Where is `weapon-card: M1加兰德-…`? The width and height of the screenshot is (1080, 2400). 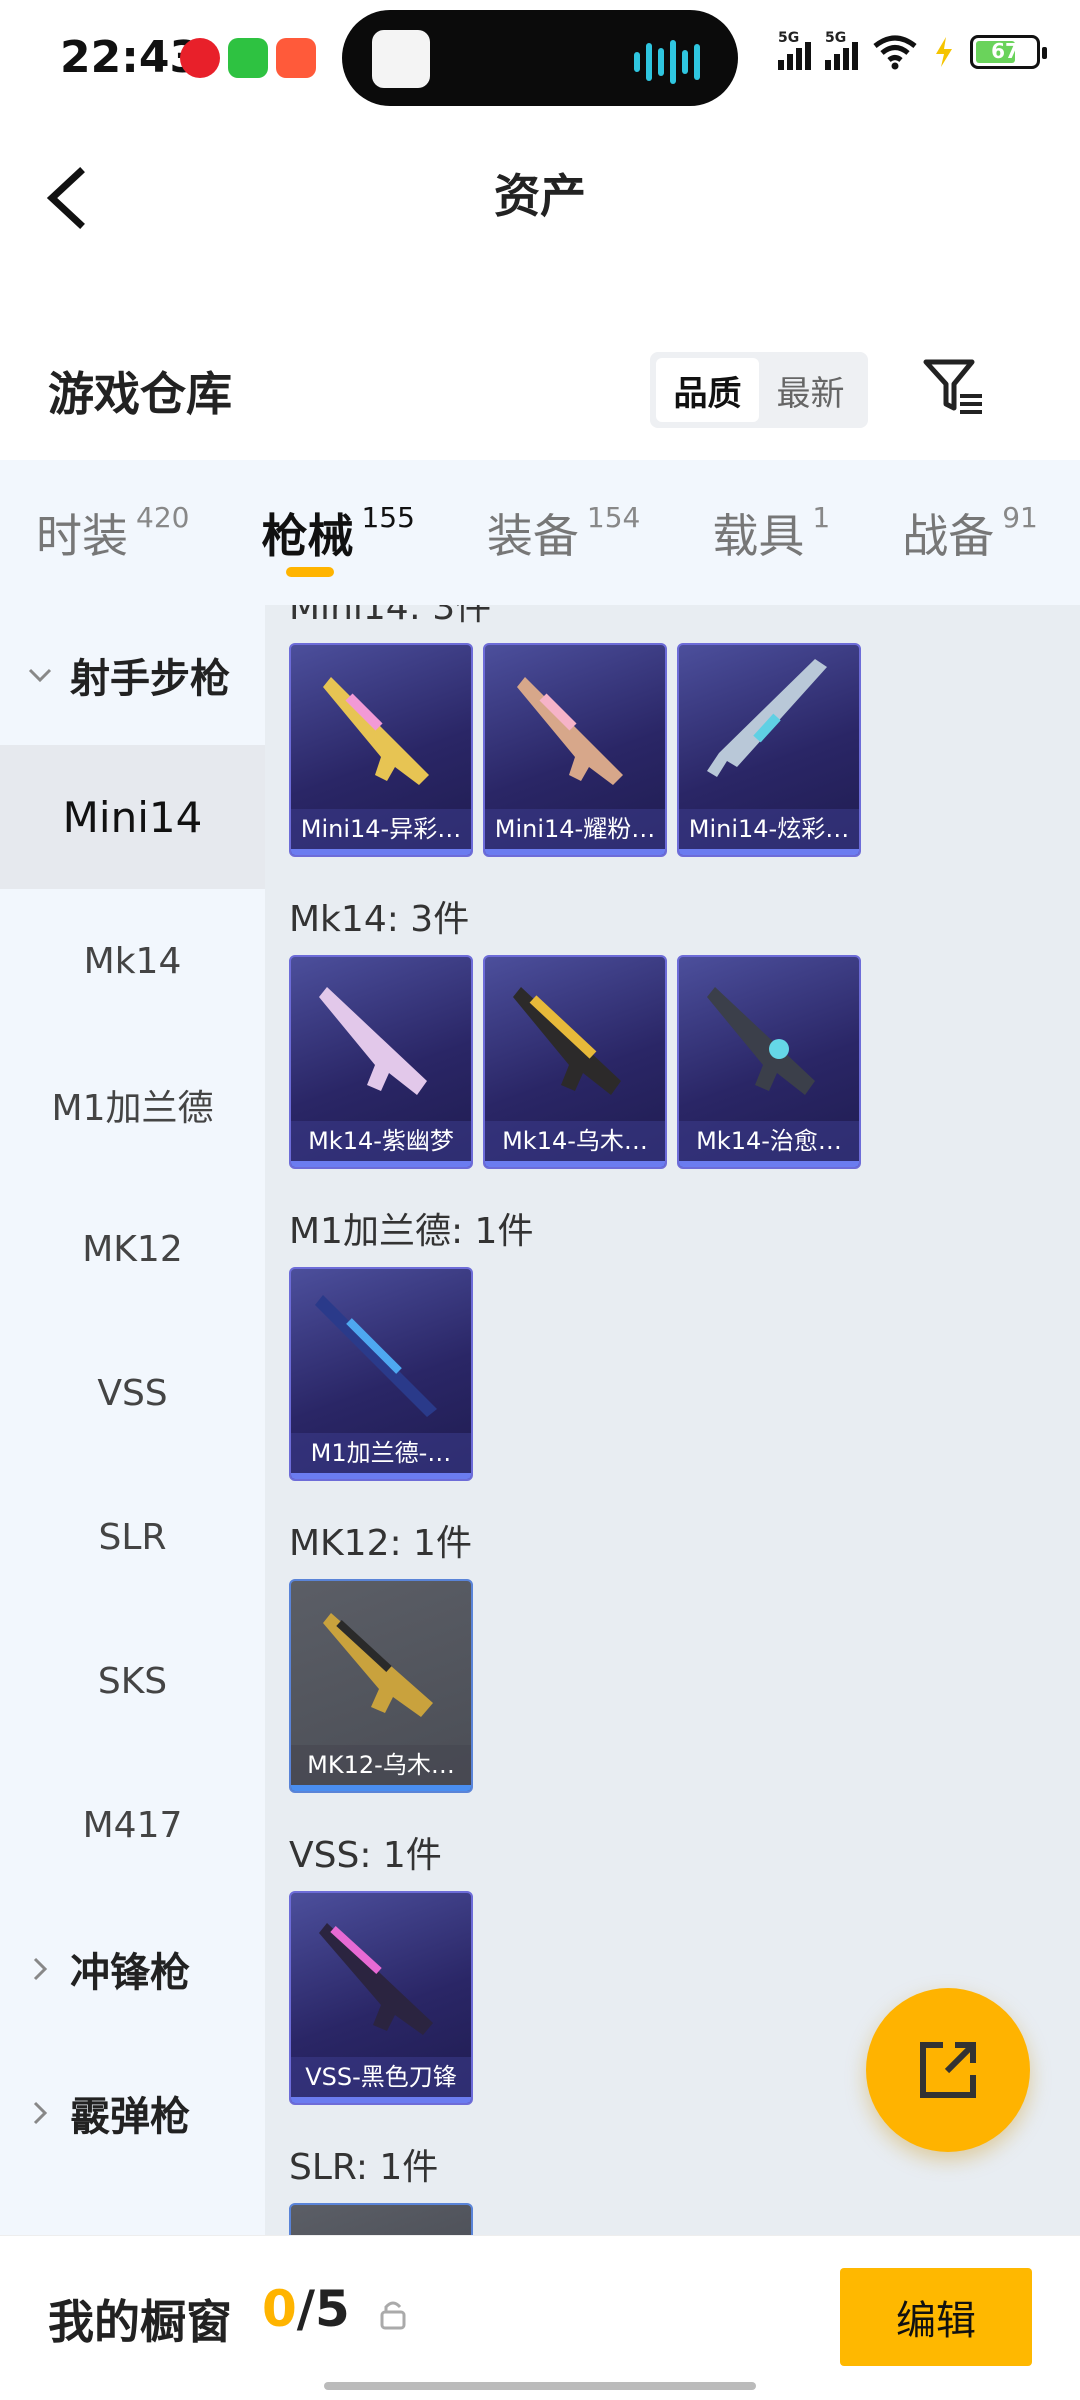 weapon-card: M1加兰德-… is located at coordinates (381, 1374).